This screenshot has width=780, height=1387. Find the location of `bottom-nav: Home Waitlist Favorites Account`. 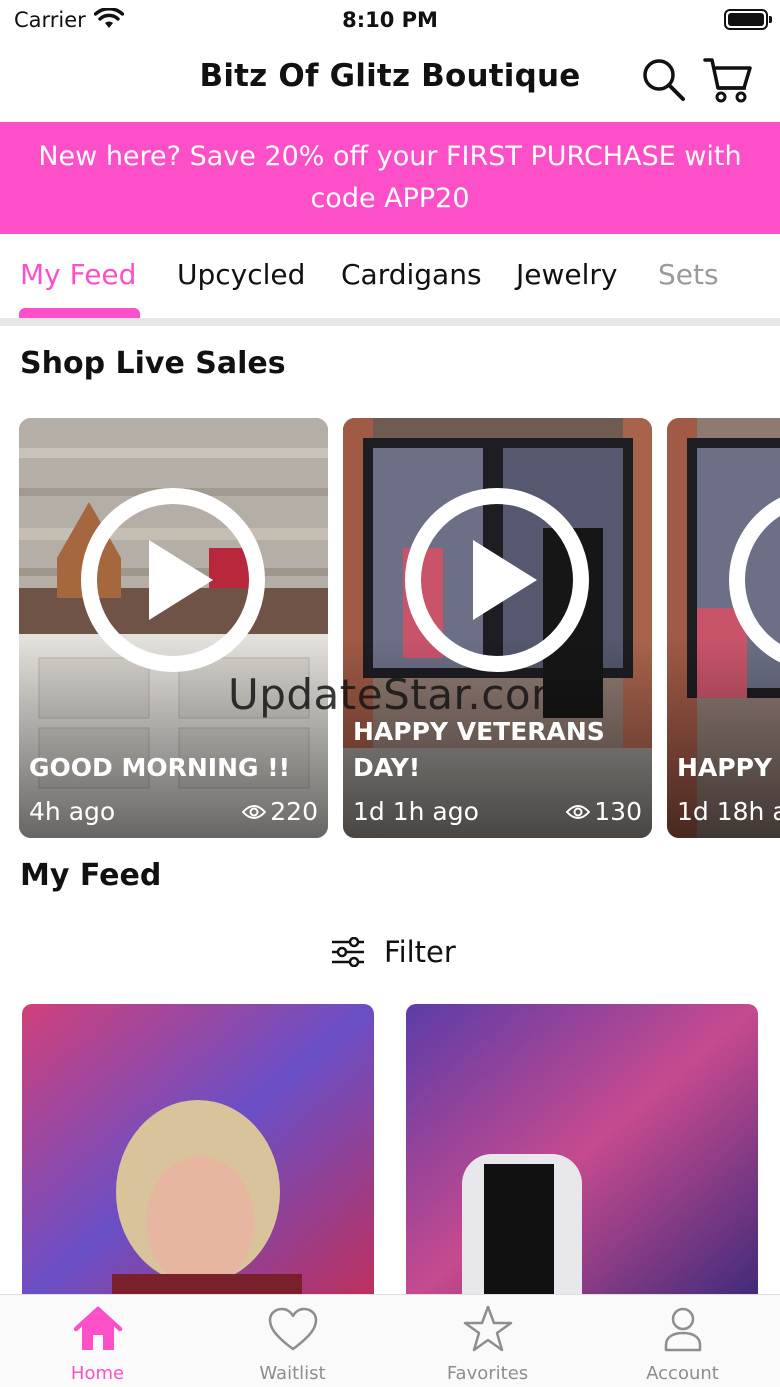

bottom-nav: Home Waitlist Favorites Account is located at coordinates (390, 1340).